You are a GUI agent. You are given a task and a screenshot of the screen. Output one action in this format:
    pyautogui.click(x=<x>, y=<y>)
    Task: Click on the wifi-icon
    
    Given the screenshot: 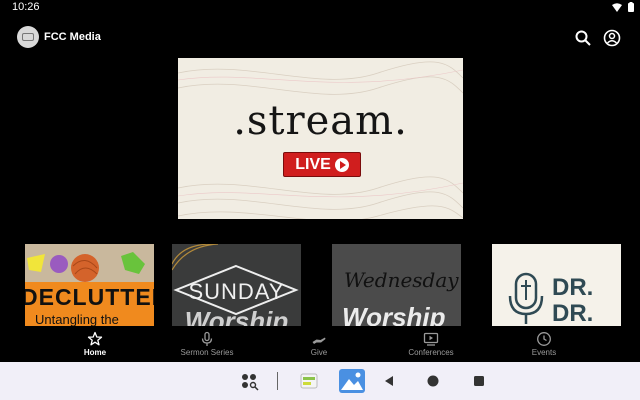 What is the action you would take?
    pyautogui.click(x=617, y=7)
    